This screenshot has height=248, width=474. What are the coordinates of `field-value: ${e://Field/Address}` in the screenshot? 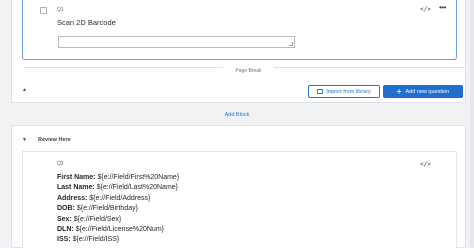 It's located at (119, 198).